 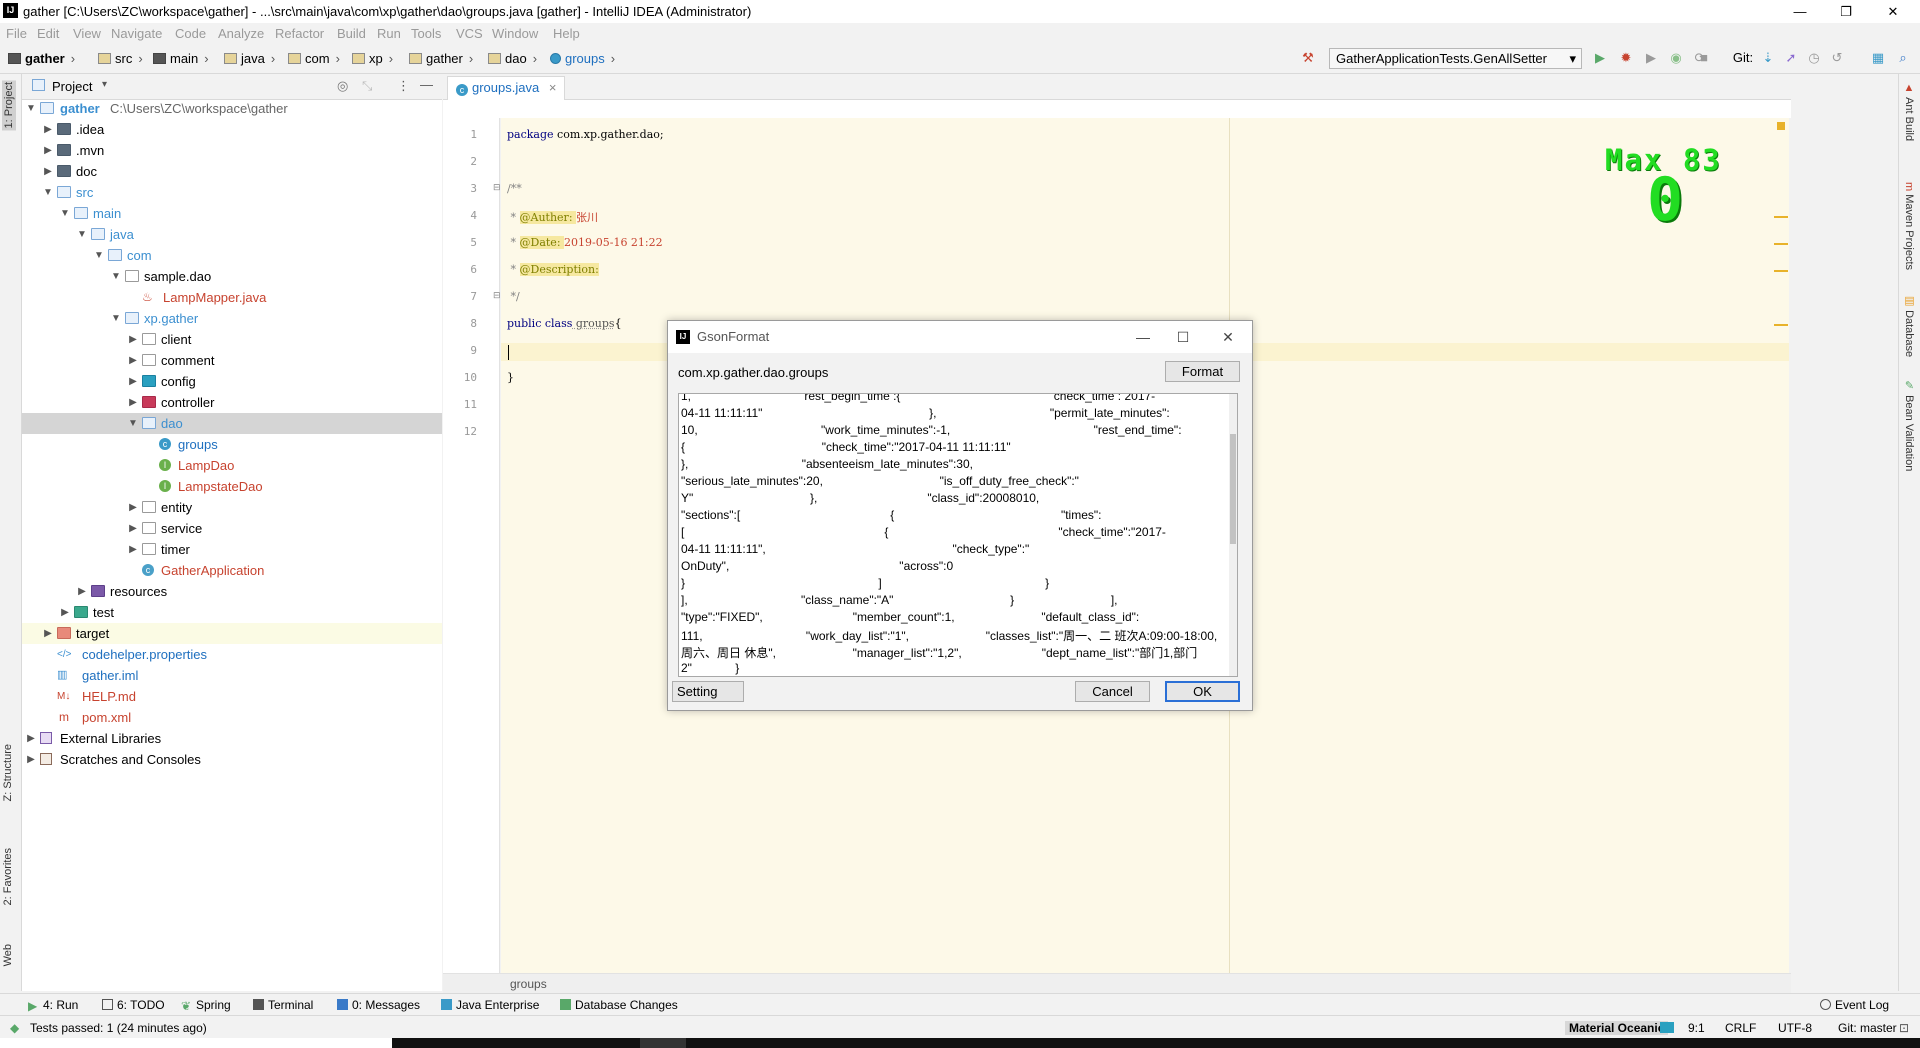 I want to click on tree-item-external-libraries: ▶ External Libraries, so click(x=232, y=738).